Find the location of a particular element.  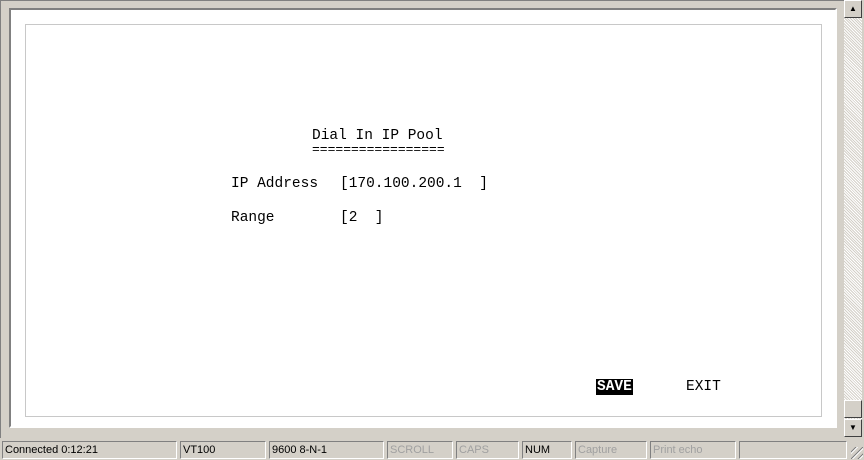

emulation-status: VT100 is located at coordinates (223, 450).